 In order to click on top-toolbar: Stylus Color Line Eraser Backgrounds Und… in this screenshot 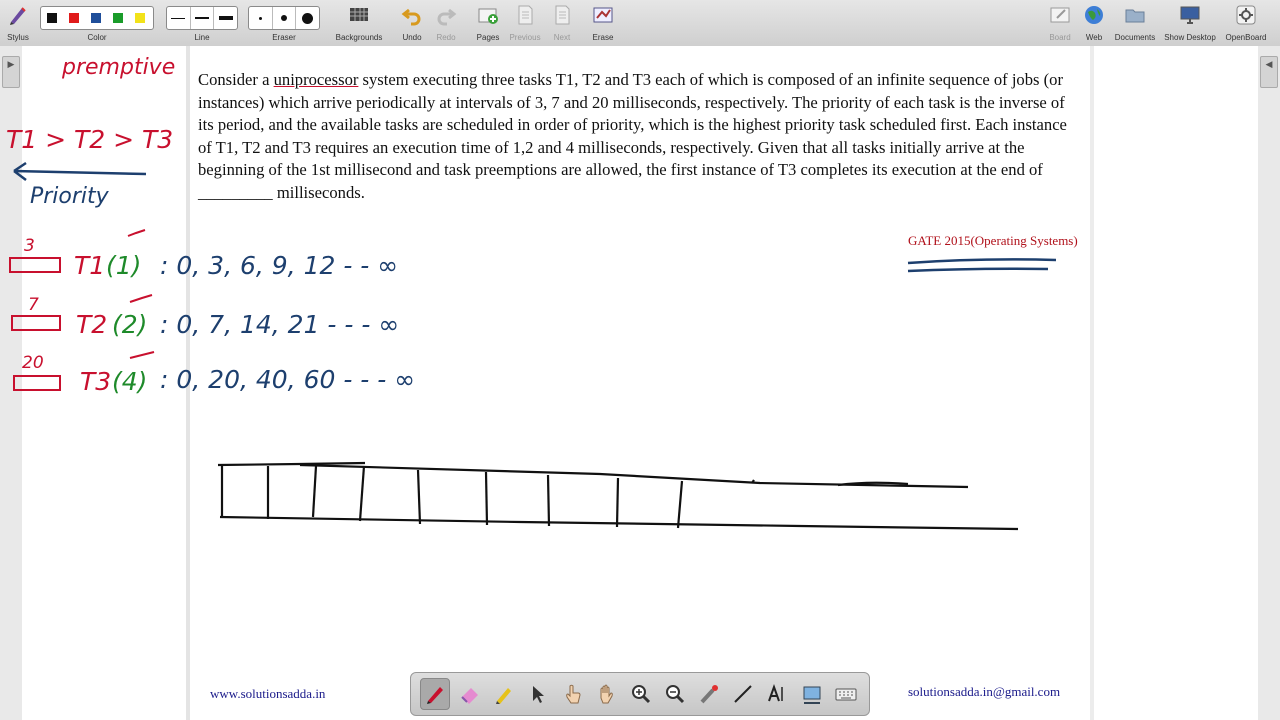, I will do `click(640, 23)`.